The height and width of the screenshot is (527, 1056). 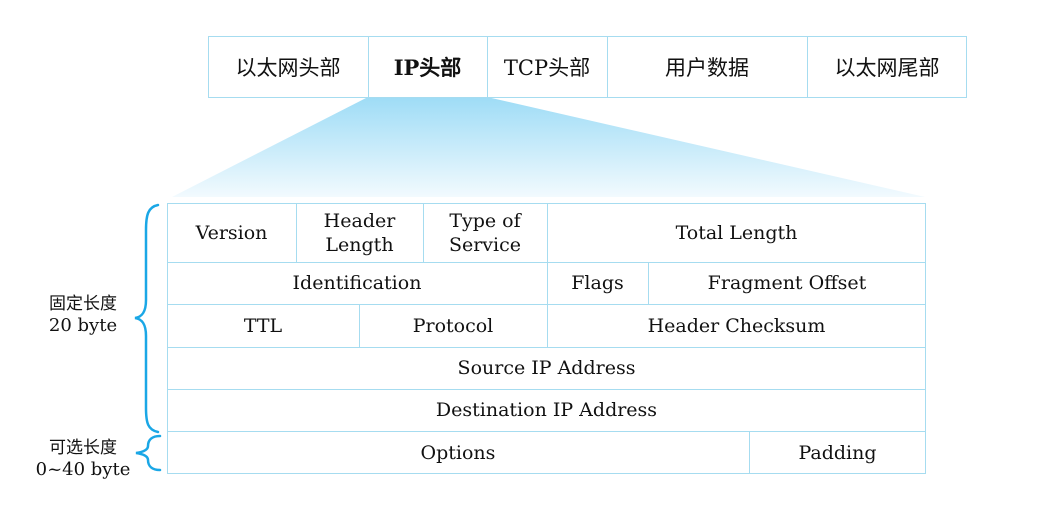 I want to click on field-label: Header Checksum, so click(x=736, y=325).